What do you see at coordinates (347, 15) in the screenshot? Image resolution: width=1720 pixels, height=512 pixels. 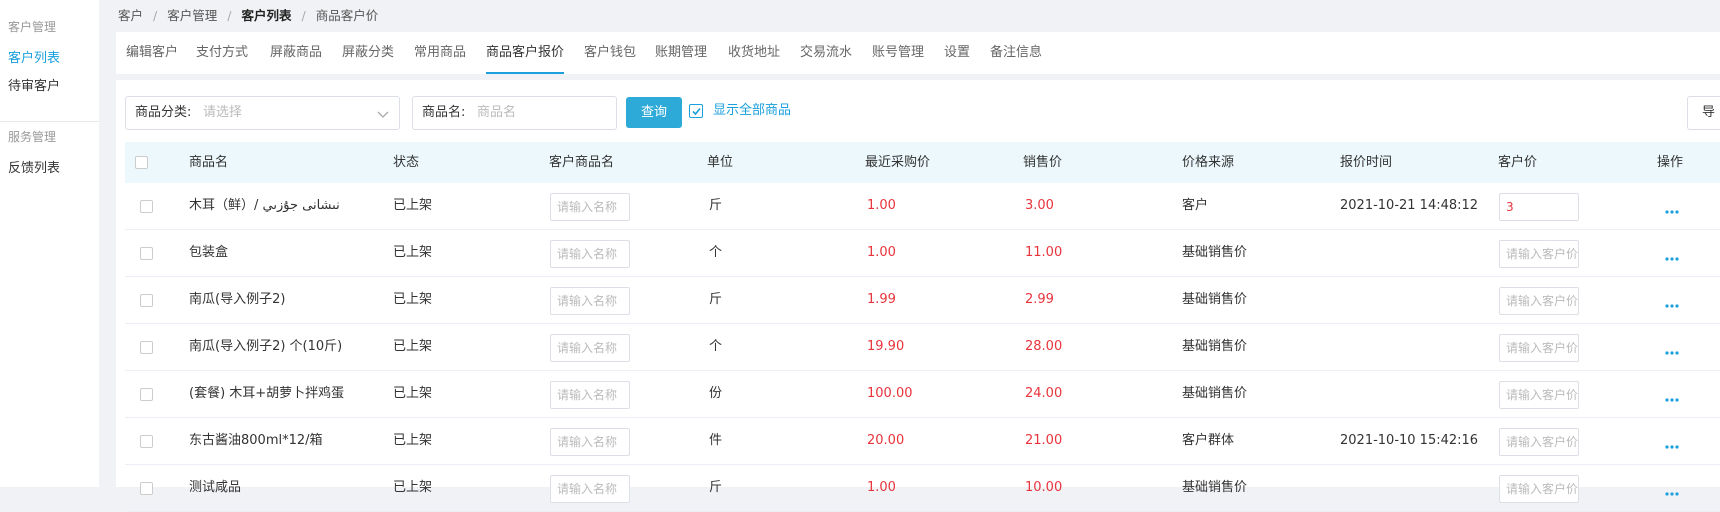 I see `breadcrumb-current: 商品客户价` at bounding box center [347, 15].